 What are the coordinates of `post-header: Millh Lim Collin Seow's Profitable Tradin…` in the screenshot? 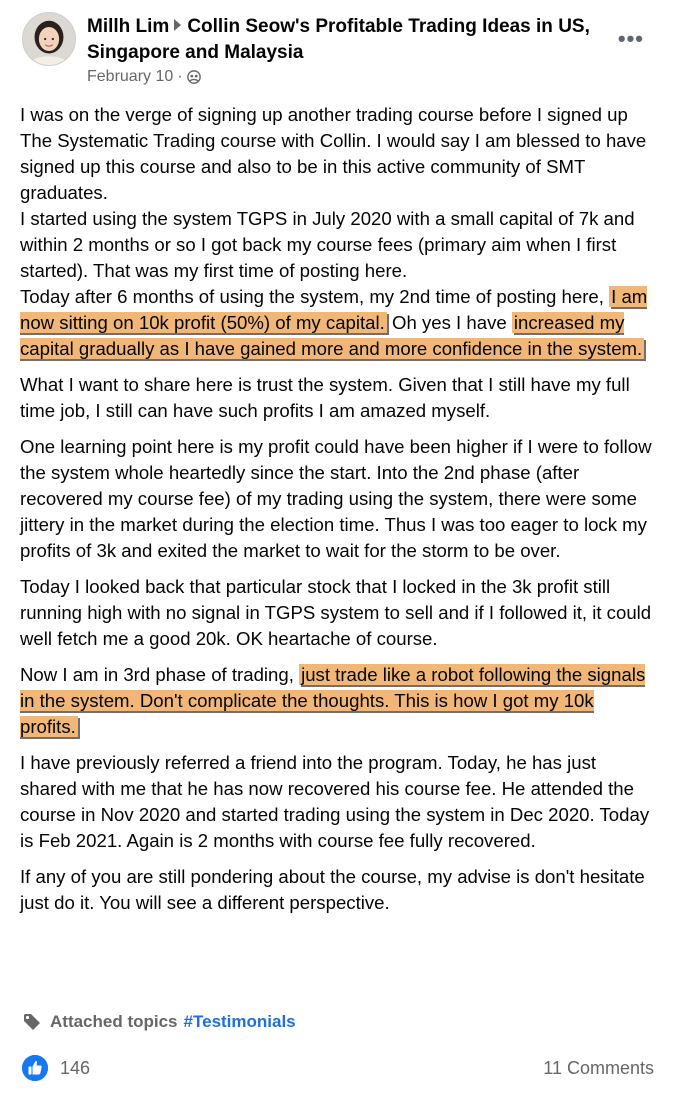 It's located at (342, 52).